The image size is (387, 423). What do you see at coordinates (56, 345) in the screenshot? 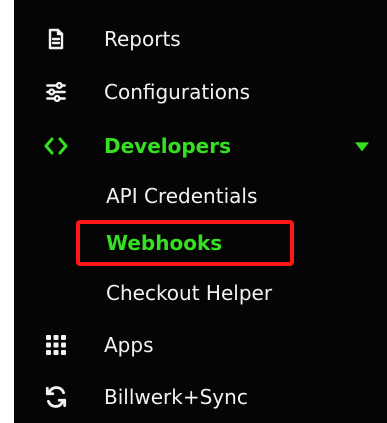
I see `grid-icon` at bounding box center [56, 345].